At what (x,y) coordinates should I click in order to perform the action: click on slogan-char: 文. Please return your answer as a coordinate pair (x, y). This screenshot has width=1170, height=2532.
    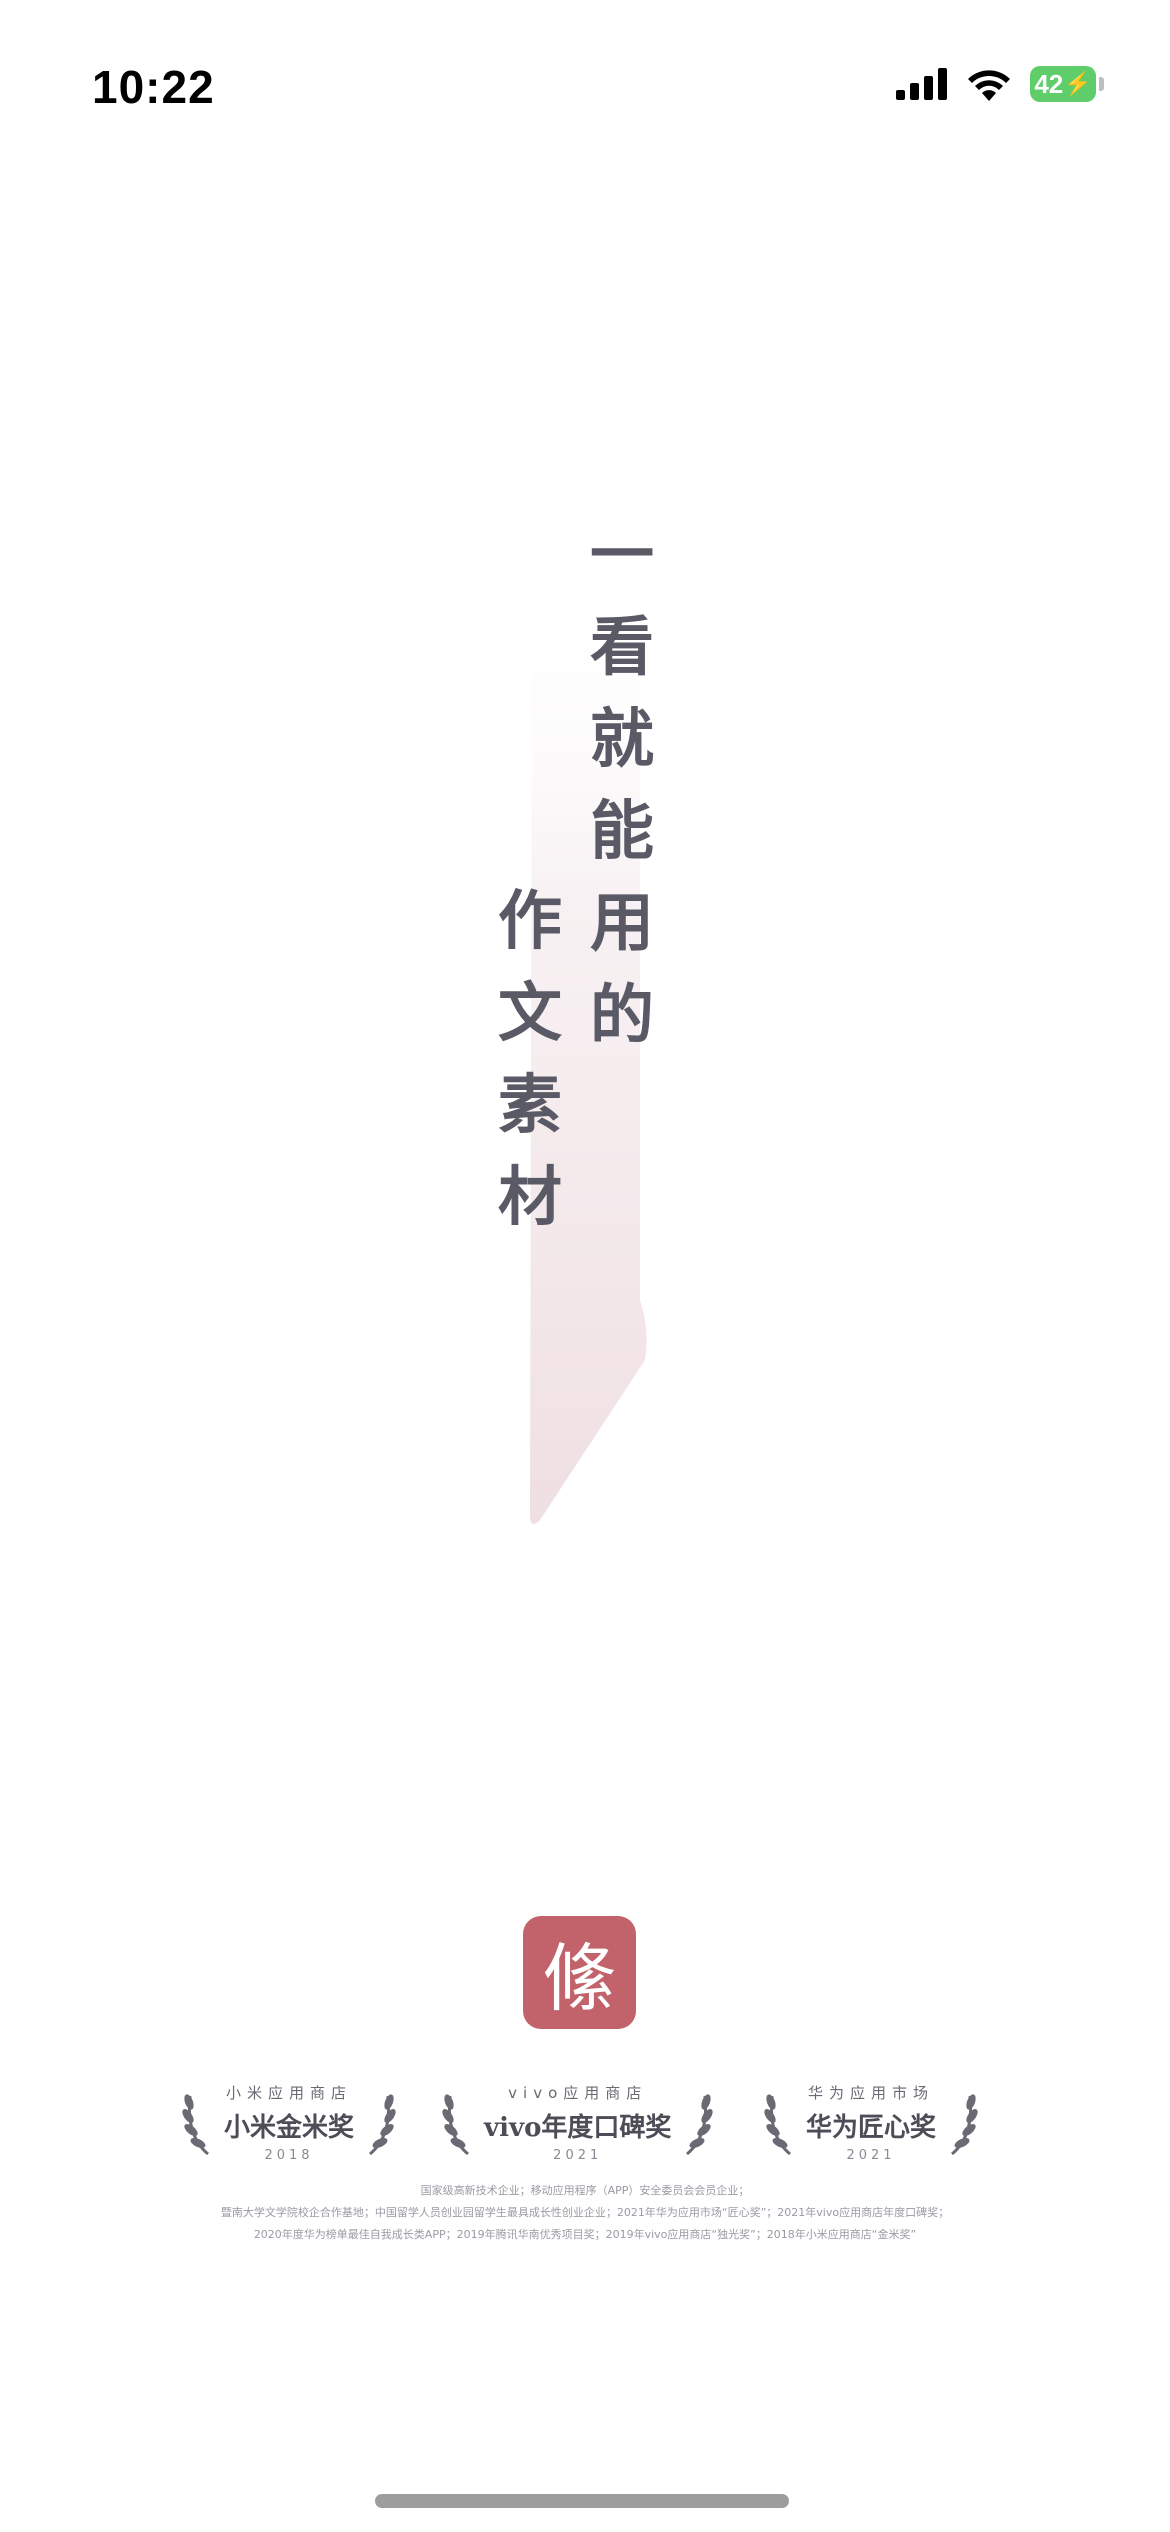
    Looking at the image, I should click on (530, 1013).